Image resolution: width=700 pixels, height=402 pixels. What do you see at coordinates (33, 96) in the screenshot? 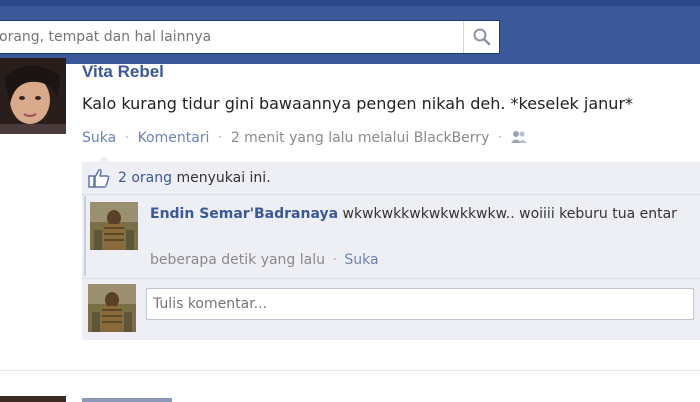
I see `post-author-avatar` at bounding box center [33, 96].